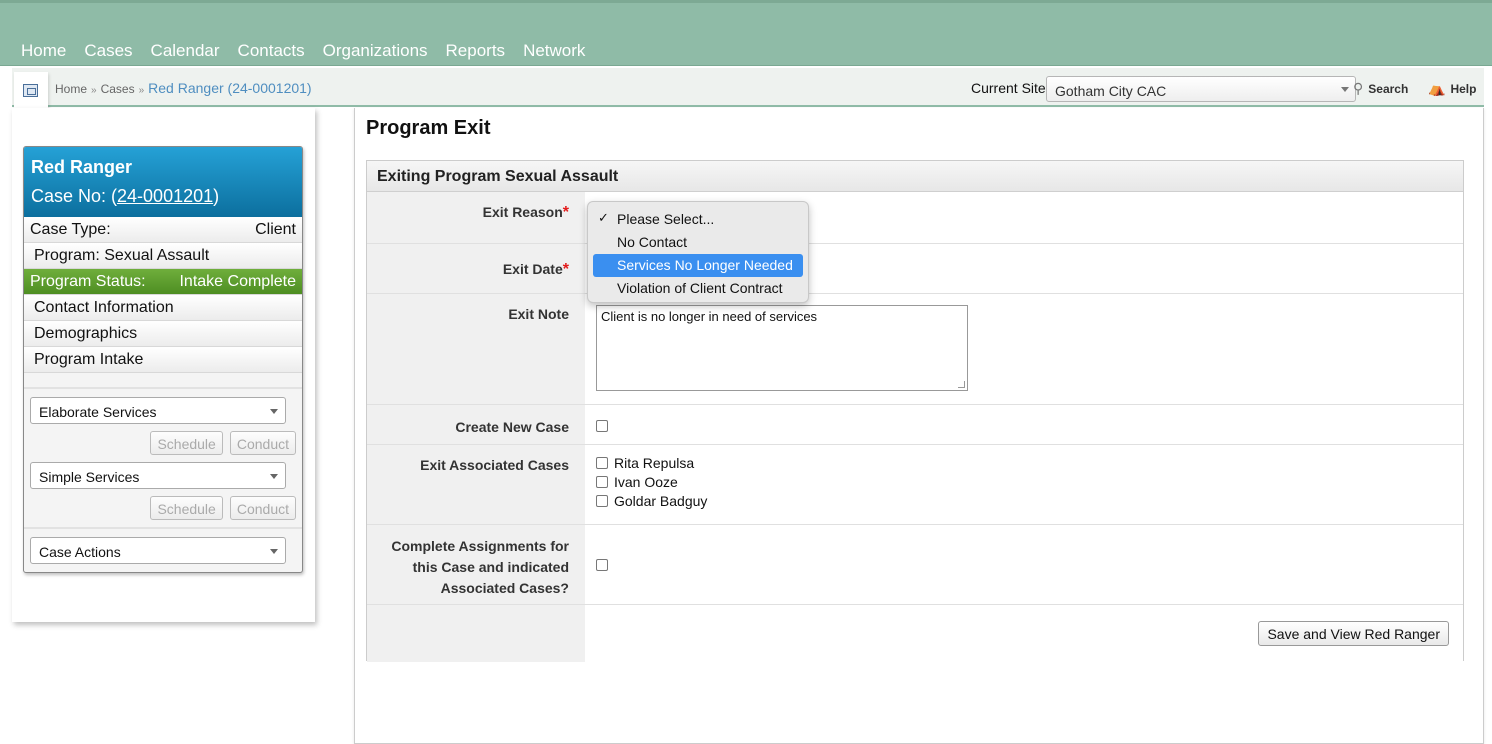 The image size is (1492, 744). What do you see at coordinates (80, 552) in the screenshot?
I see `case-actions-value: Case Actions` at bounding box center [80, 552].